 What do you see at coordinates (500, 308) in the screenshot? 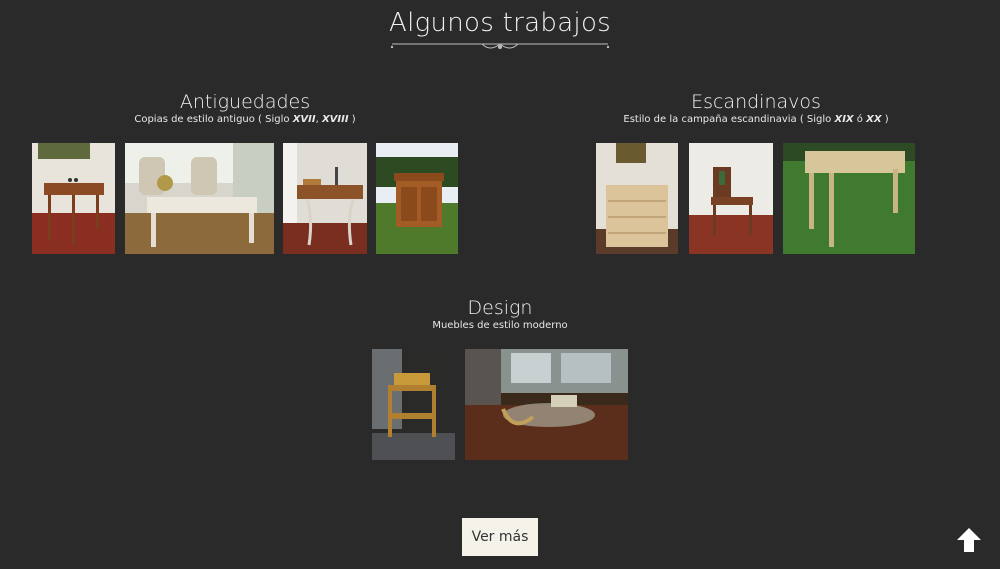
I see `section-title: Design` at bounding box center [500, 308].